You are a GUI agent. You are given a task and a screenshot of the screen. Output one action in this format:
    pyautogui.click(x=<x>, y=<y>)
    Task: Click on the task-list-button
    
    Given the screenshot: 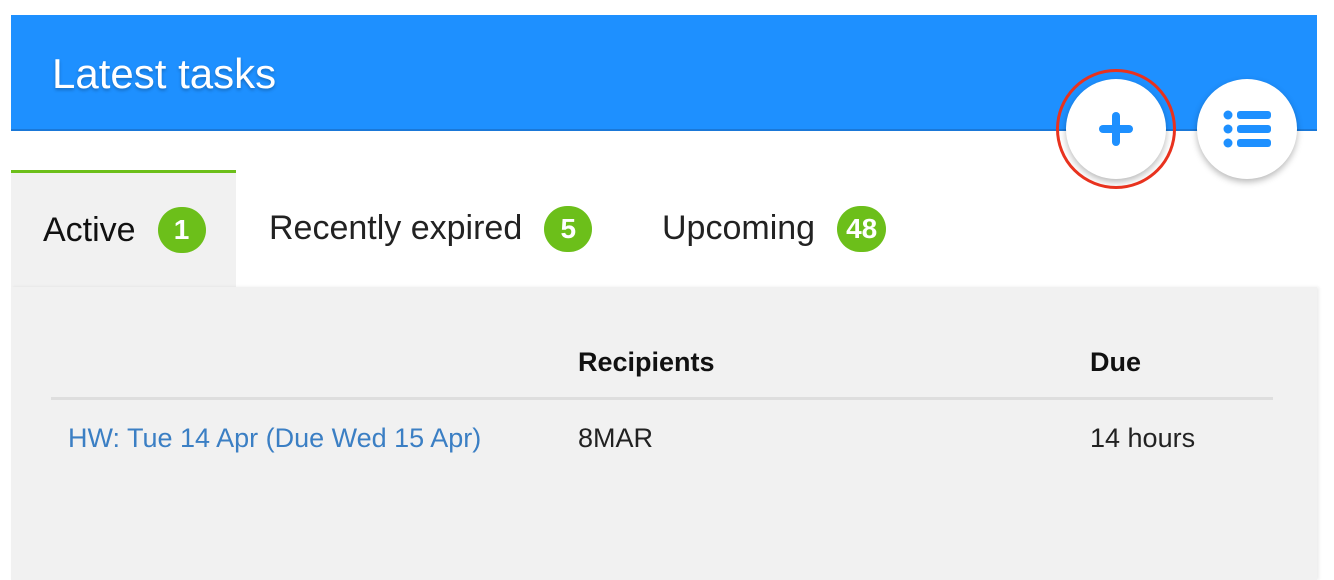 What is the action you would take?
    pyautogui.click(x=1247, y=129)
    